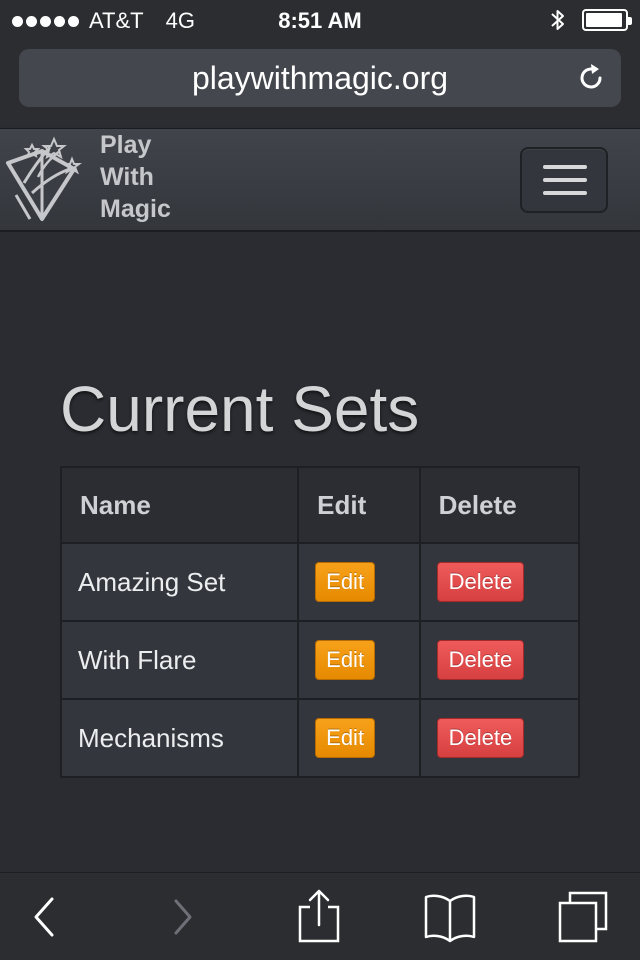 This screenshot has width=640, height=960. Describe the element at coordinates (182, 917) in the screenshot. I see `forward-icon` at that location.